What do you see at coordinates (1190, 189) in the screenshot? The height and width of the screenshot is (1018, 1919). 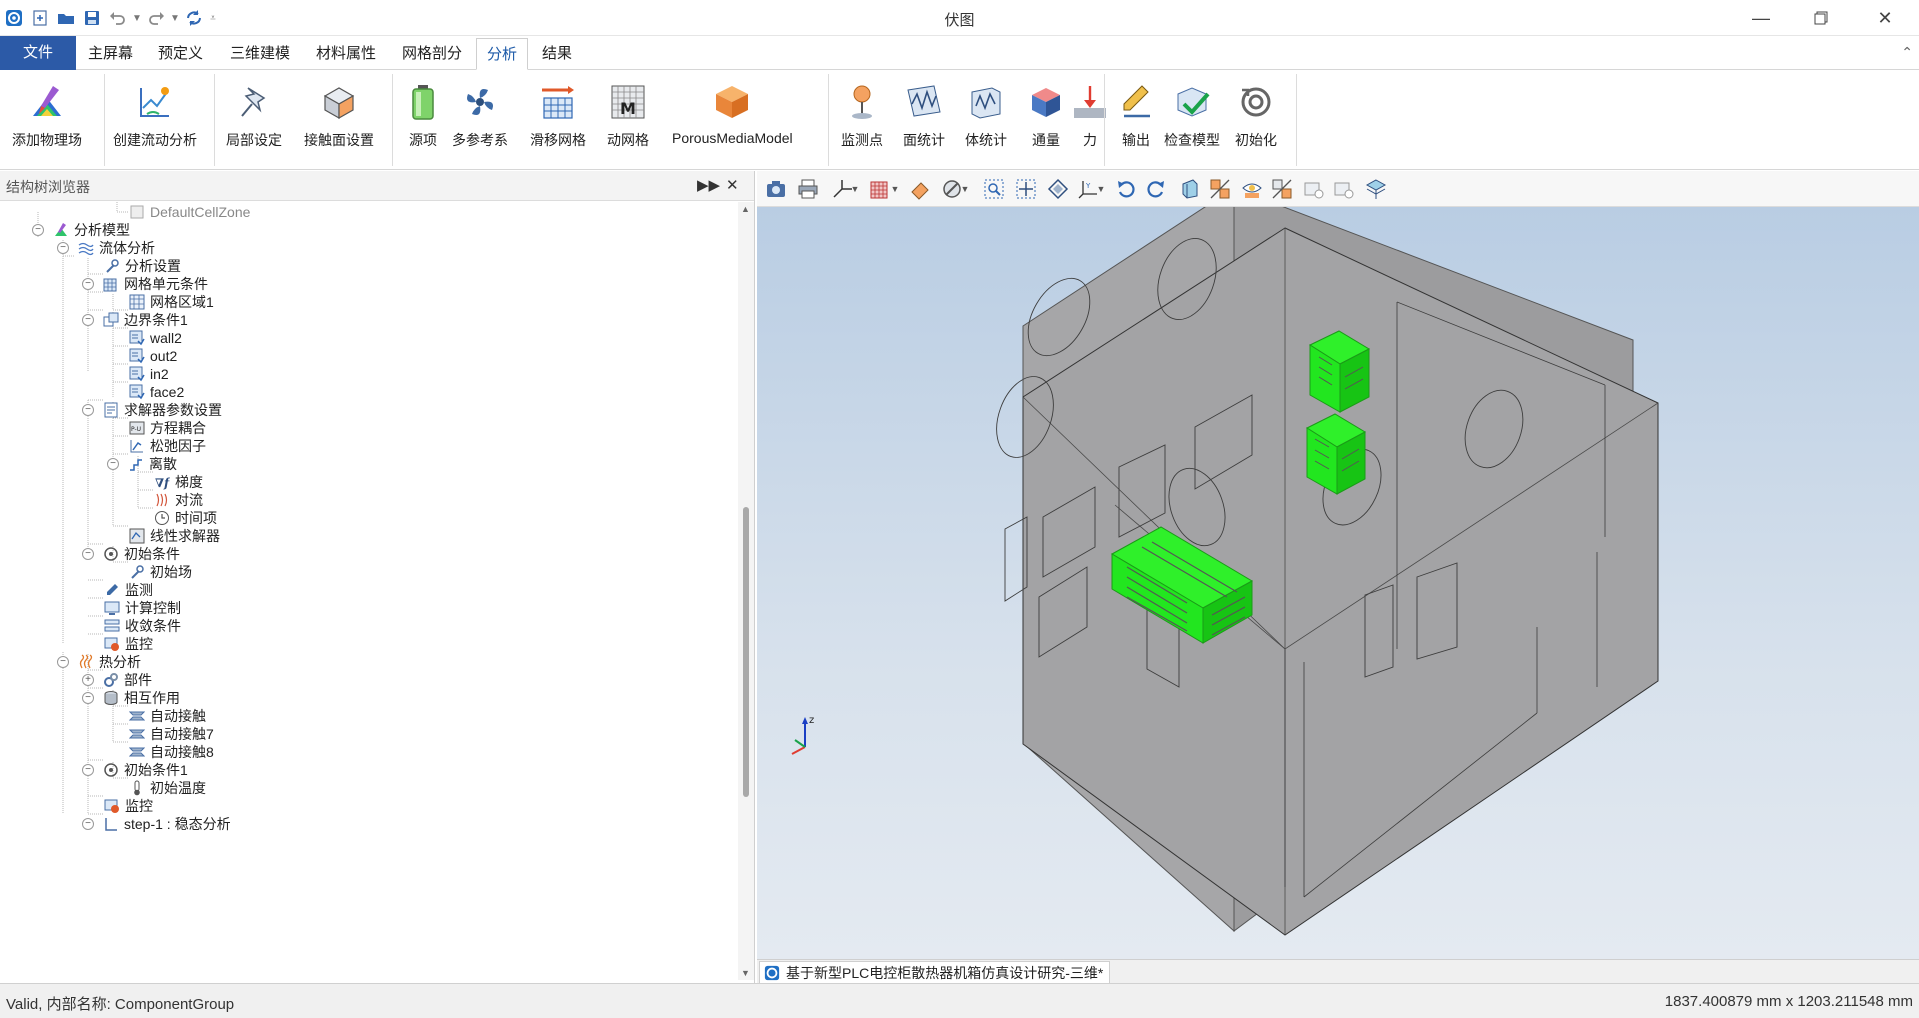 I see `section-view-icon` at bounding box center [1190, 189].